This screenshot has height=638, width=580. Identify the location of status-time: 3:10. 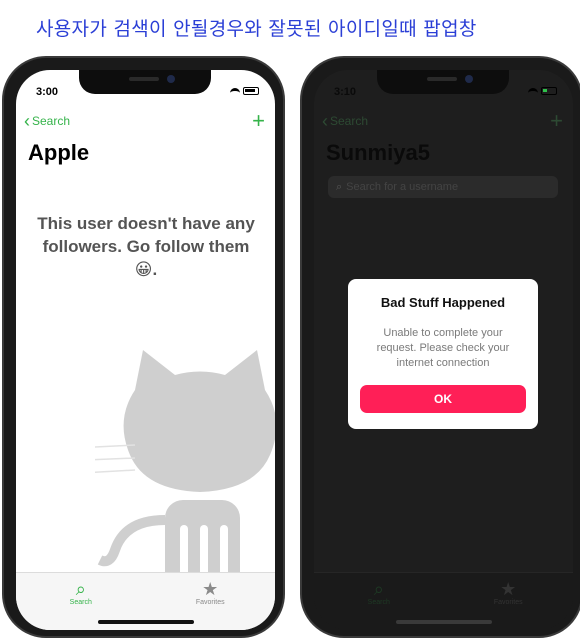
(345, 92).